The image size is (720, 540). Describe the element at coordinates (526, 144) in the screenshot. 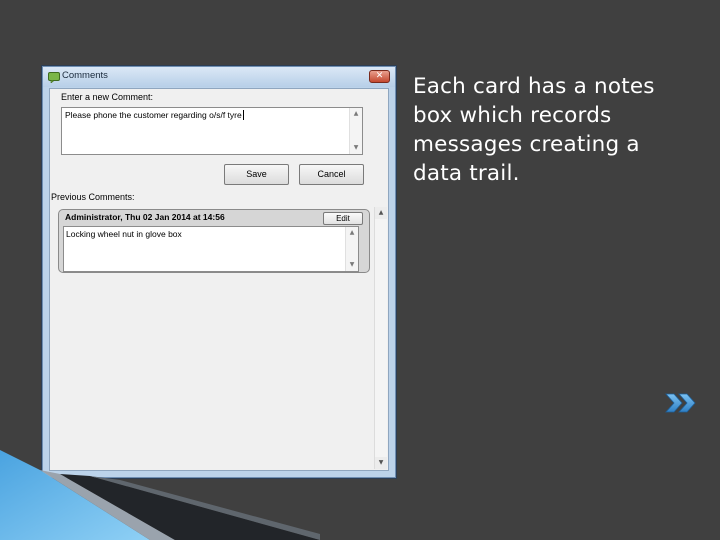

I see `slide-text-line: messages creating a` at that location.